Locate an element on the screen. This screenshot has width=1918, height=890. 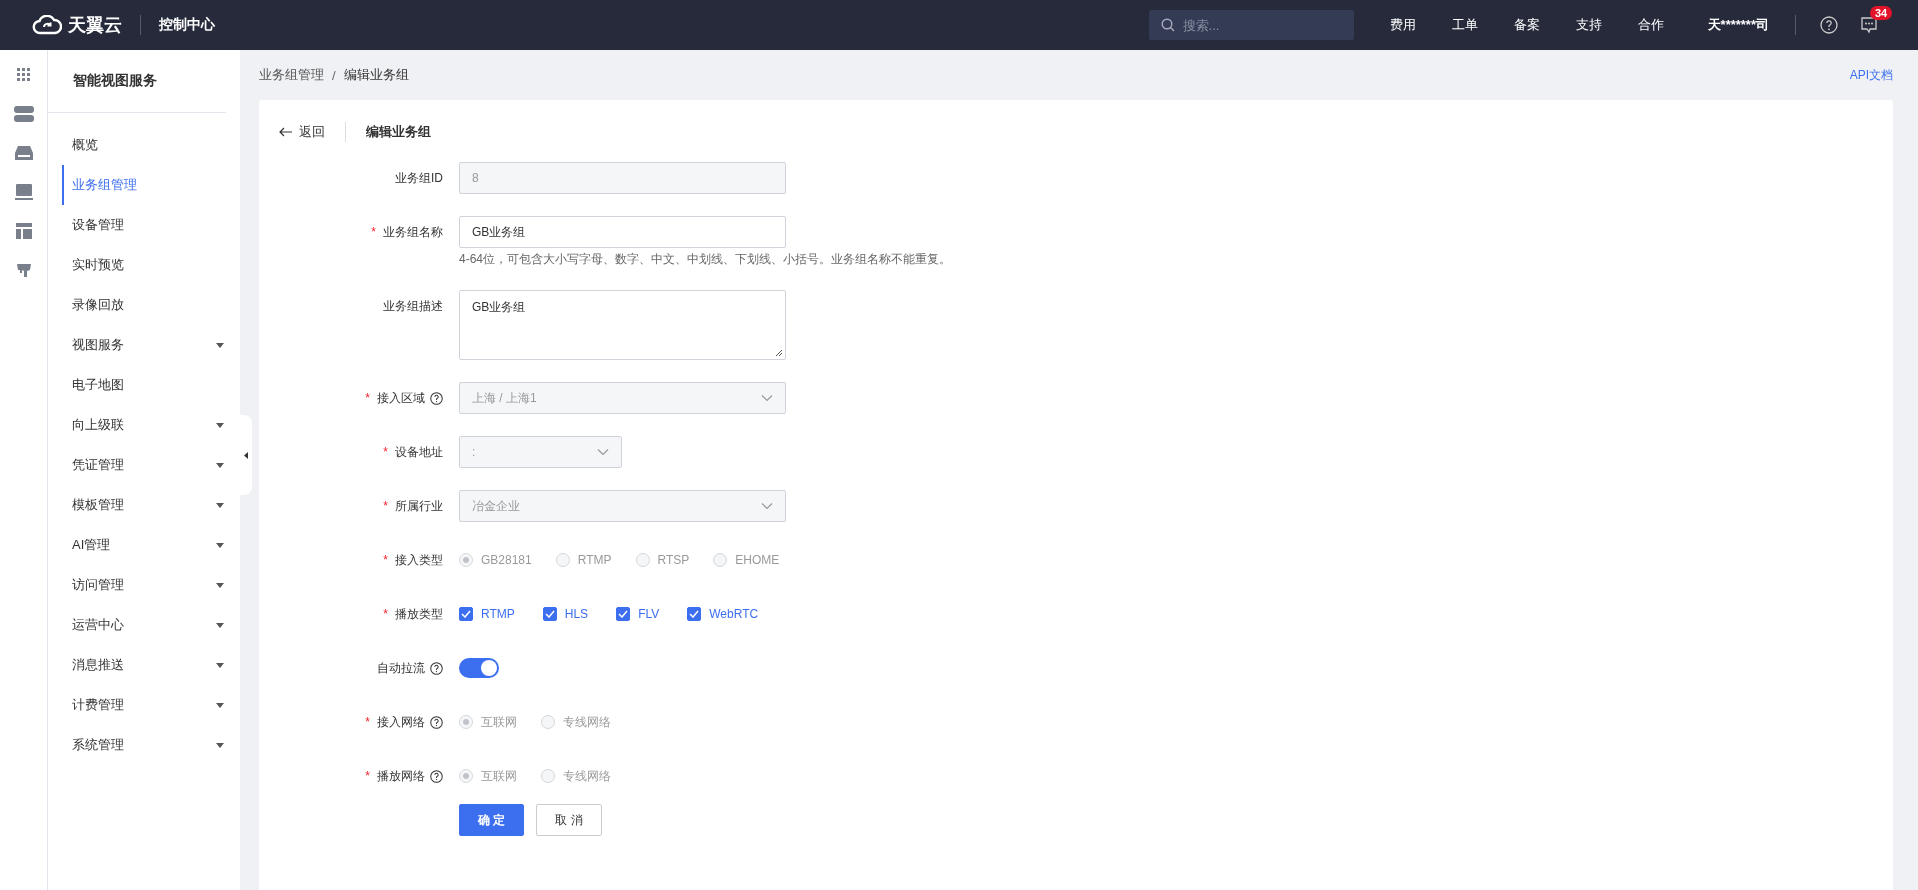
resize-handle-icon is located at coordinates (779, 353).